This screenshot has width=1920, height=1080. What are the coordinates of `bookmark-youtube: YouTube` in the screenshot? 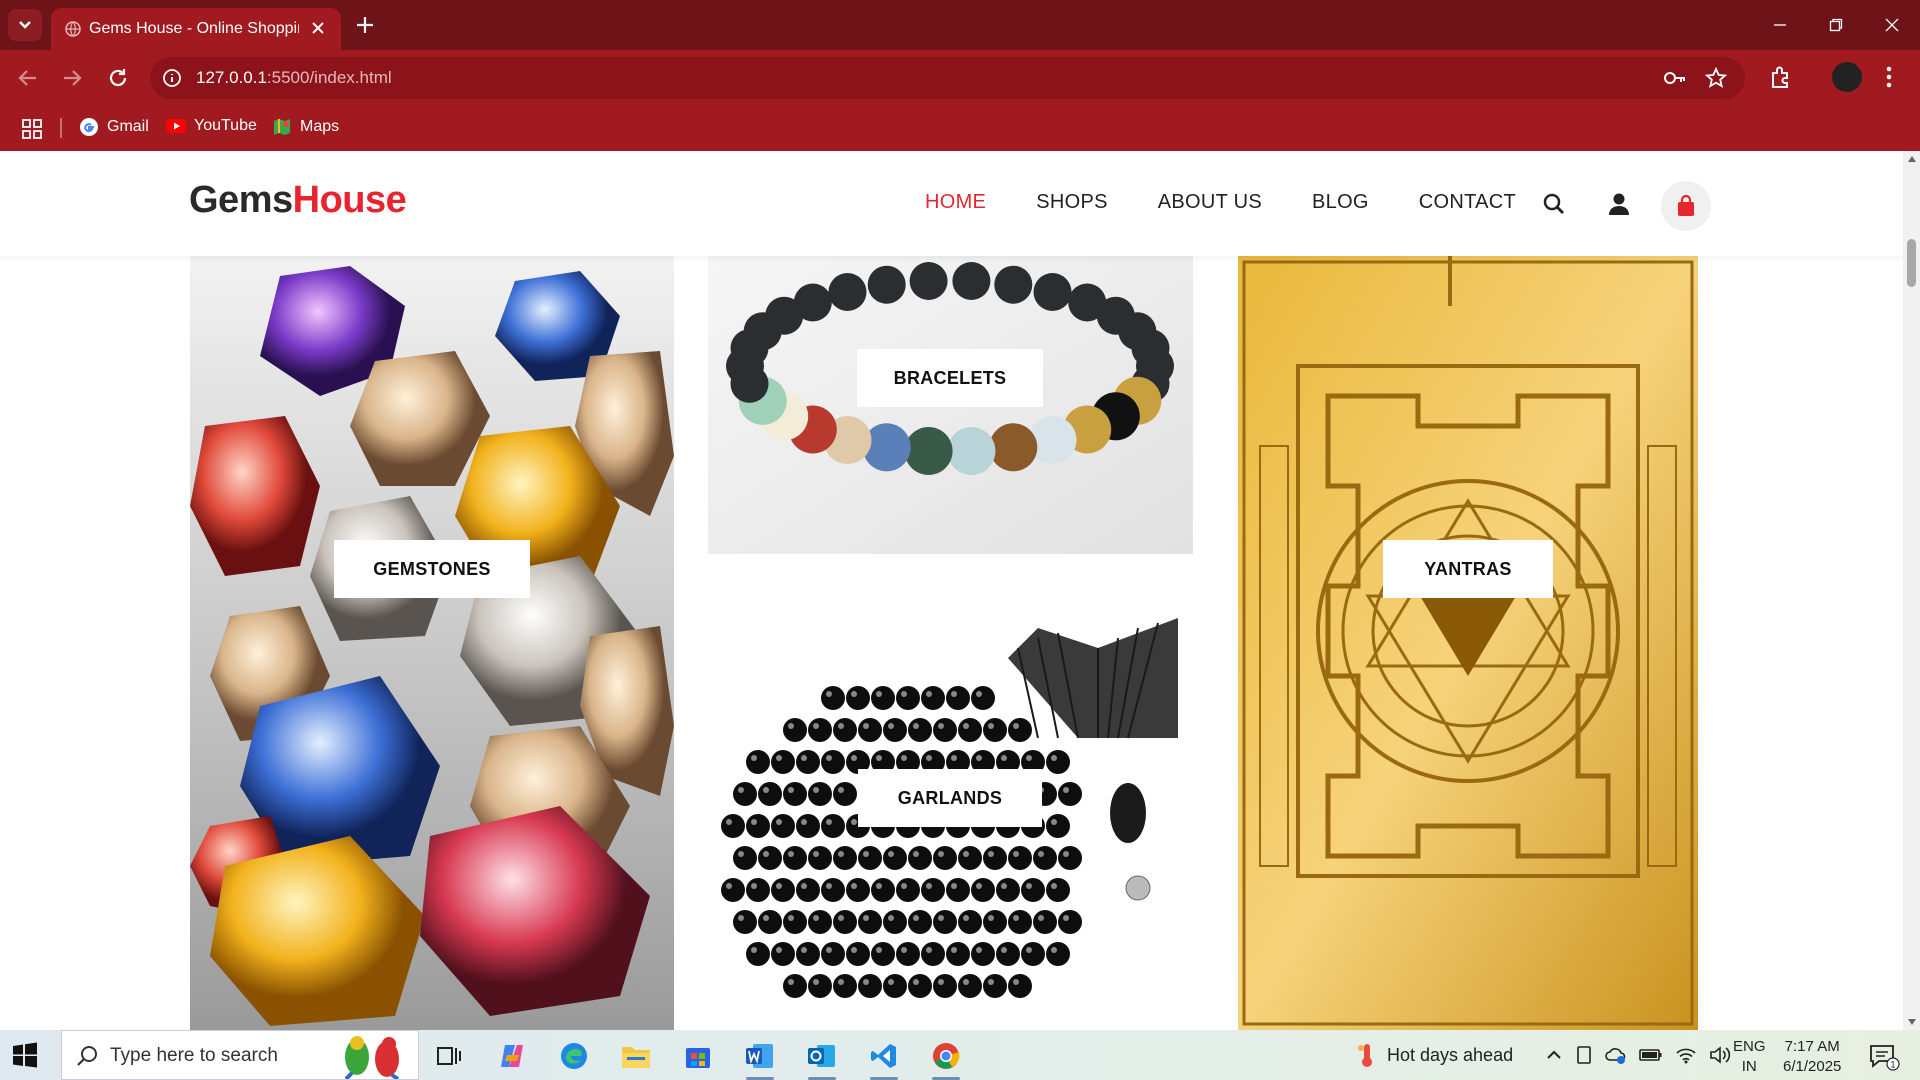 It's located at (211, 126).